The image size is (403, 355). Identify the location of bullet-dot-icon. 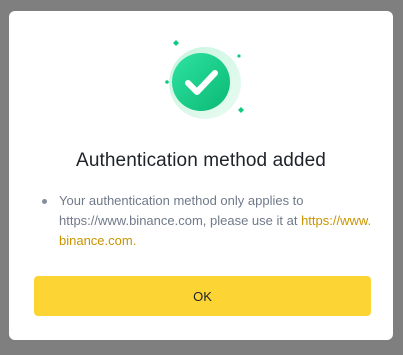
(44, 201).